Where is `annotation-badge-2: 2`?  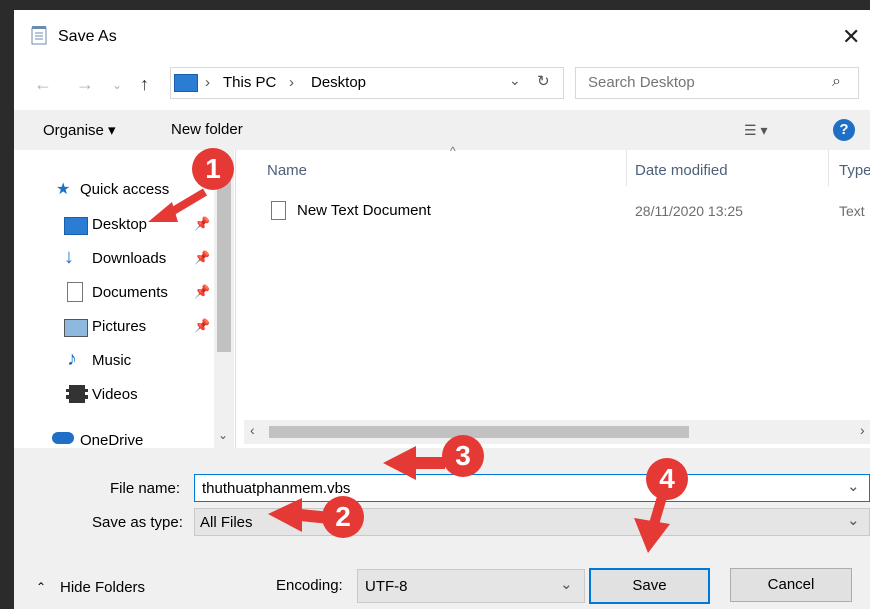 annotation-badge-2: 2 is located at coordinates (343, 517).